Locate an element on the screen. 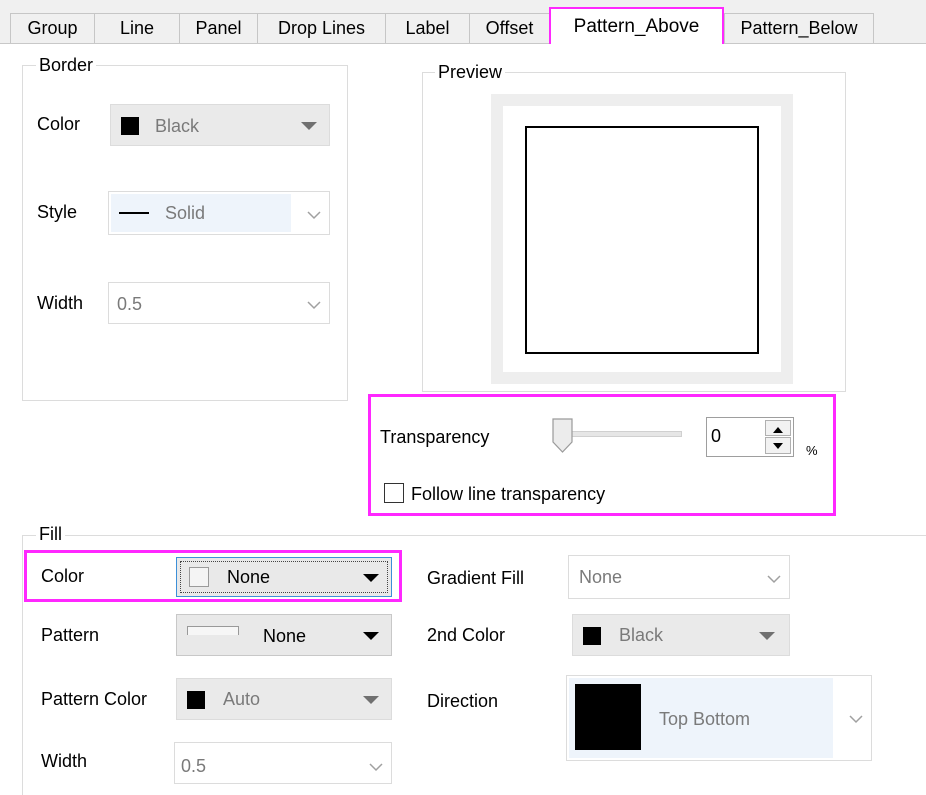 The width and height of the screenshot is (926, 795). transparency-value: 0 is located at coordinates (716, 436).